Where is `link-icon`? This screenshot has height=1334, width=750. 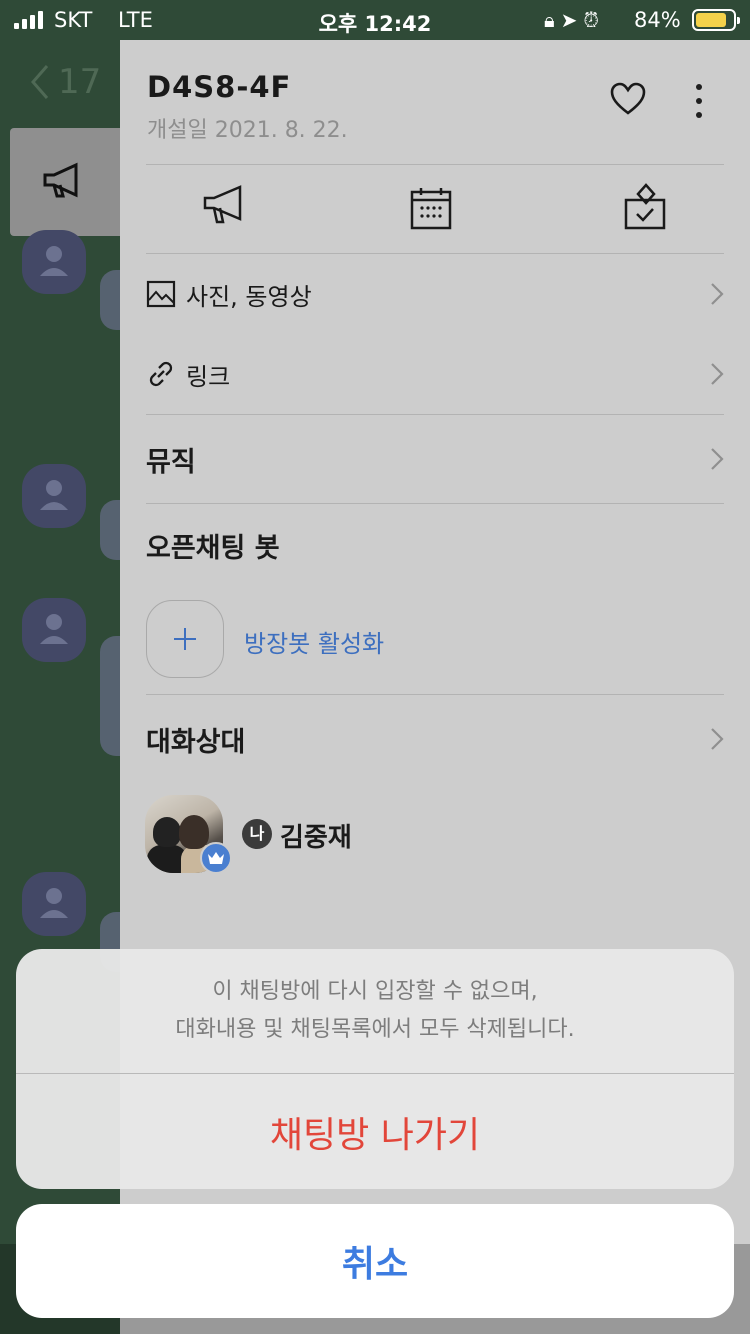 link-icon is located at coordinates (161, 374).